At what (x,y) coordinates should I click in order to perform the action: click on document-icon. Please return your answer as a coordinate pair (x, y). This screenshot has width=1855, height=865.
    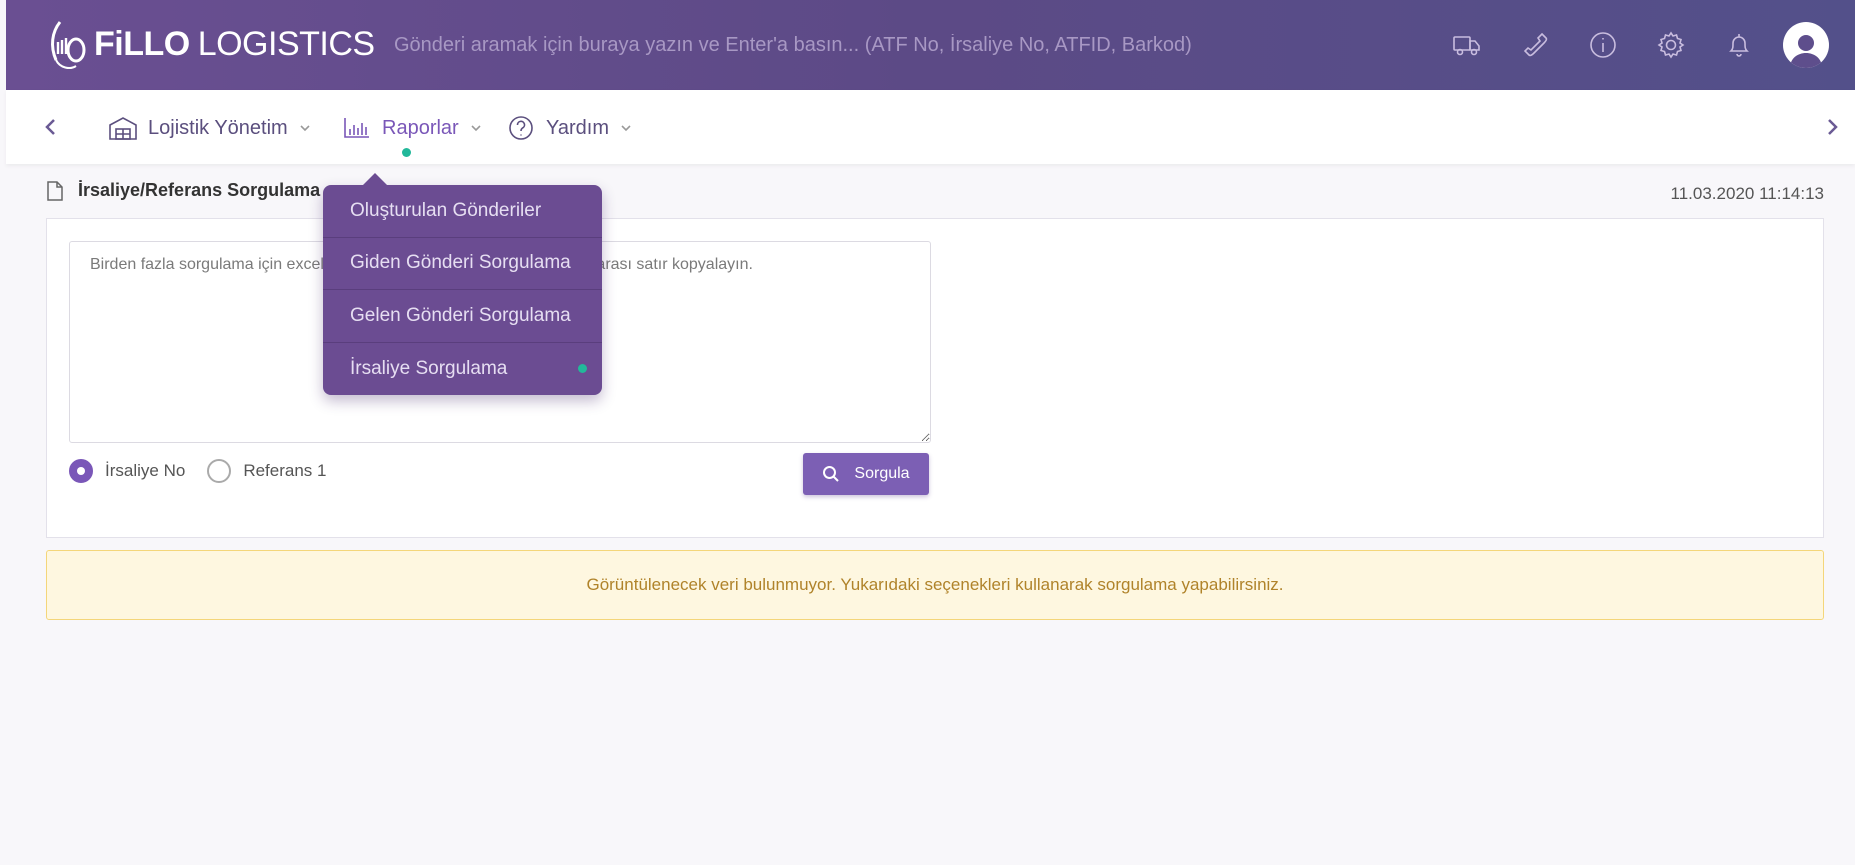
    Looking at the image, I should click on (55, 190).